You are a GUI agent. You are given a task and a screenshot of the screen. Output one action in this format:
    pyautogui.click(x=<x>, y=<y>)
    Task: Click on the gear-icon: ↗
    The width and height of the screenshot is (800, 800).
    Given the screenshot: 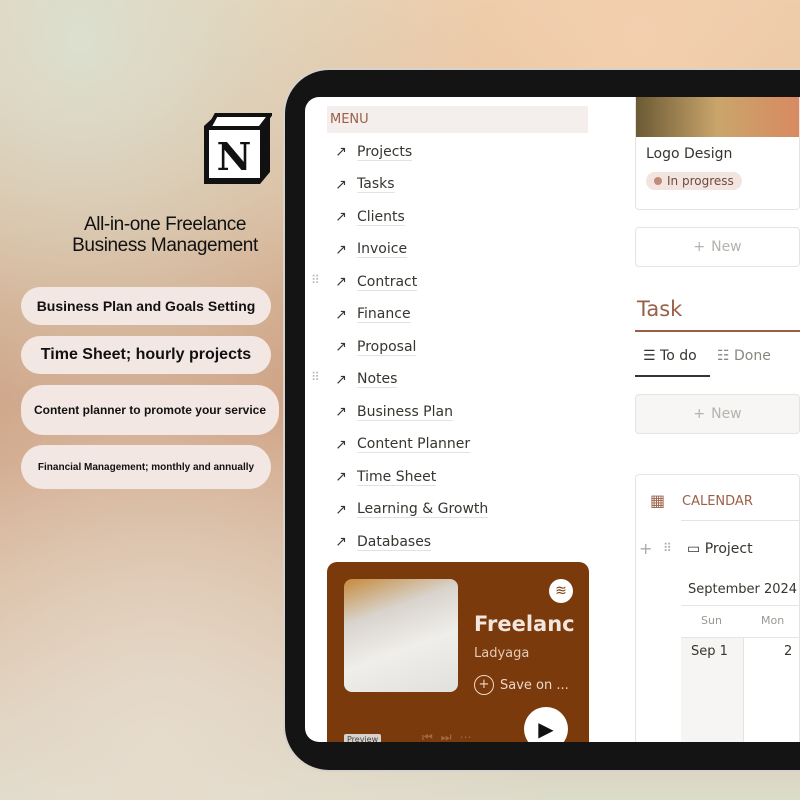 What is the action you would take?
    pyautogui.click(x=341, y=542)
    